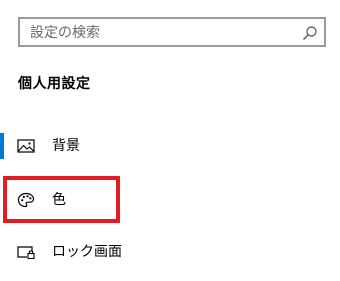  What do you see at coordinates (66, 146) in the screenshot?
I see `nav-label-background: 背景` at bounding box center [66, 146].